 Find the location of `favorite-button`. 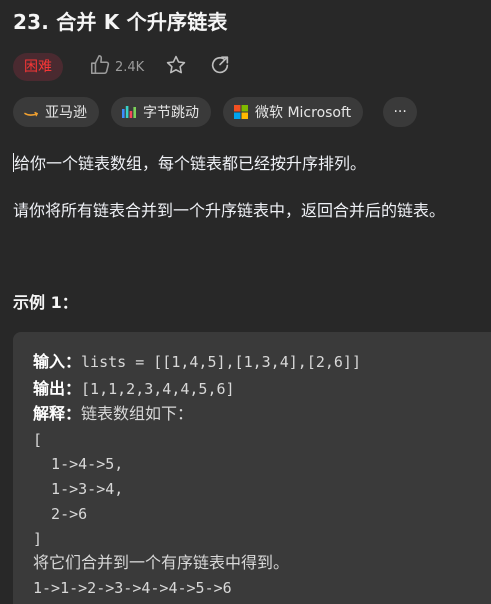

favorite-button is located at coordinates (176, 67).